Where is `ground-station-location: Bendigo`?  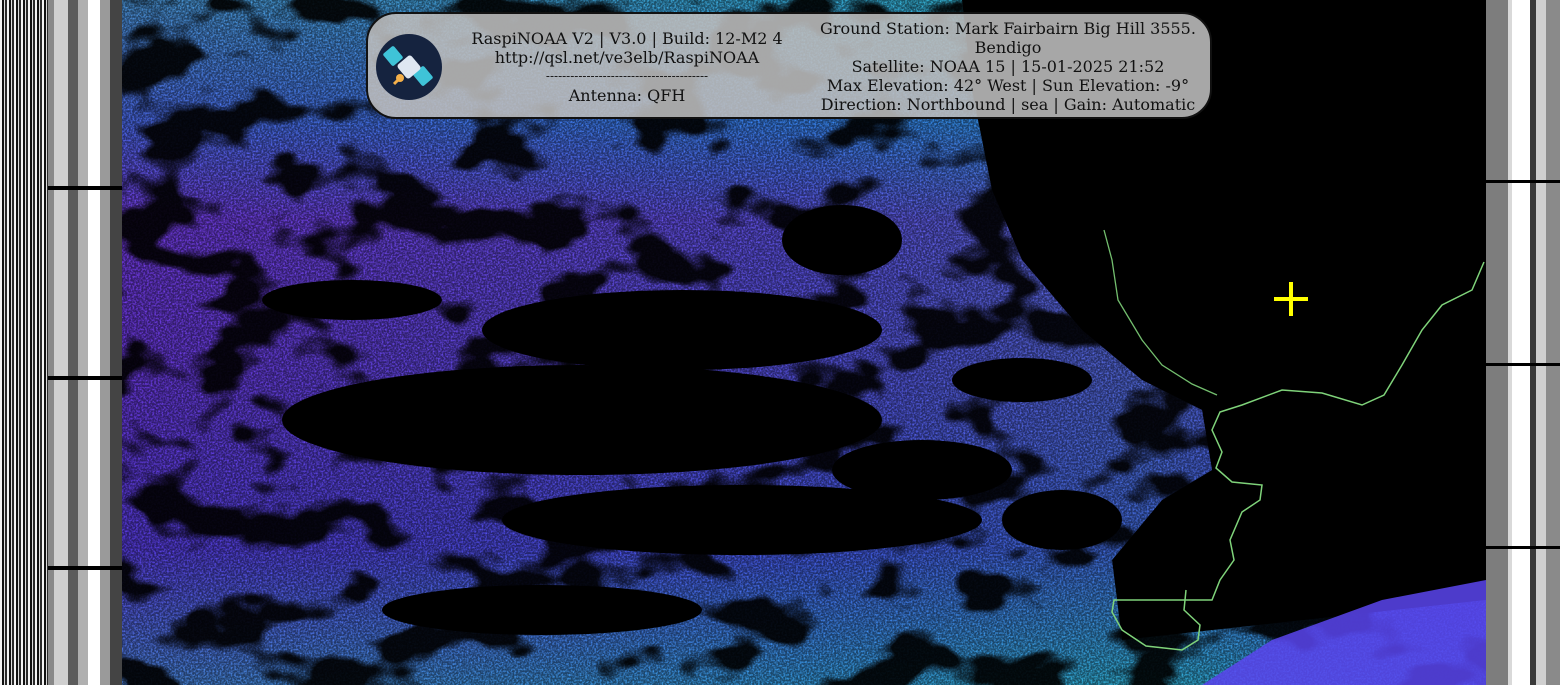
ground-station-location: Bendigo is located at coordinates (1008, 47).